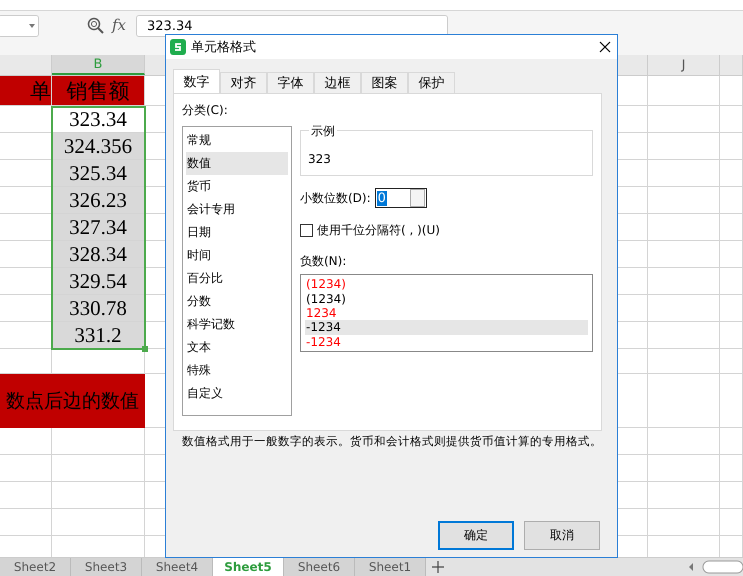  What do you see at coordinates (98, 281) in the screenshot?
I see `table-cell: 329.54` at bounding box center [98, 281].